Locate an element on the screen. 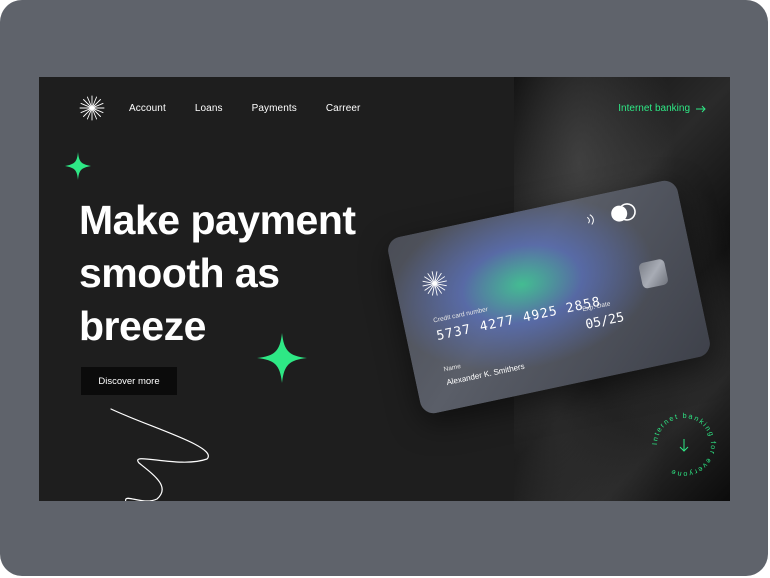 The image size is (770, 578). card-network-logo-icon is located at coordinates (623, 212).